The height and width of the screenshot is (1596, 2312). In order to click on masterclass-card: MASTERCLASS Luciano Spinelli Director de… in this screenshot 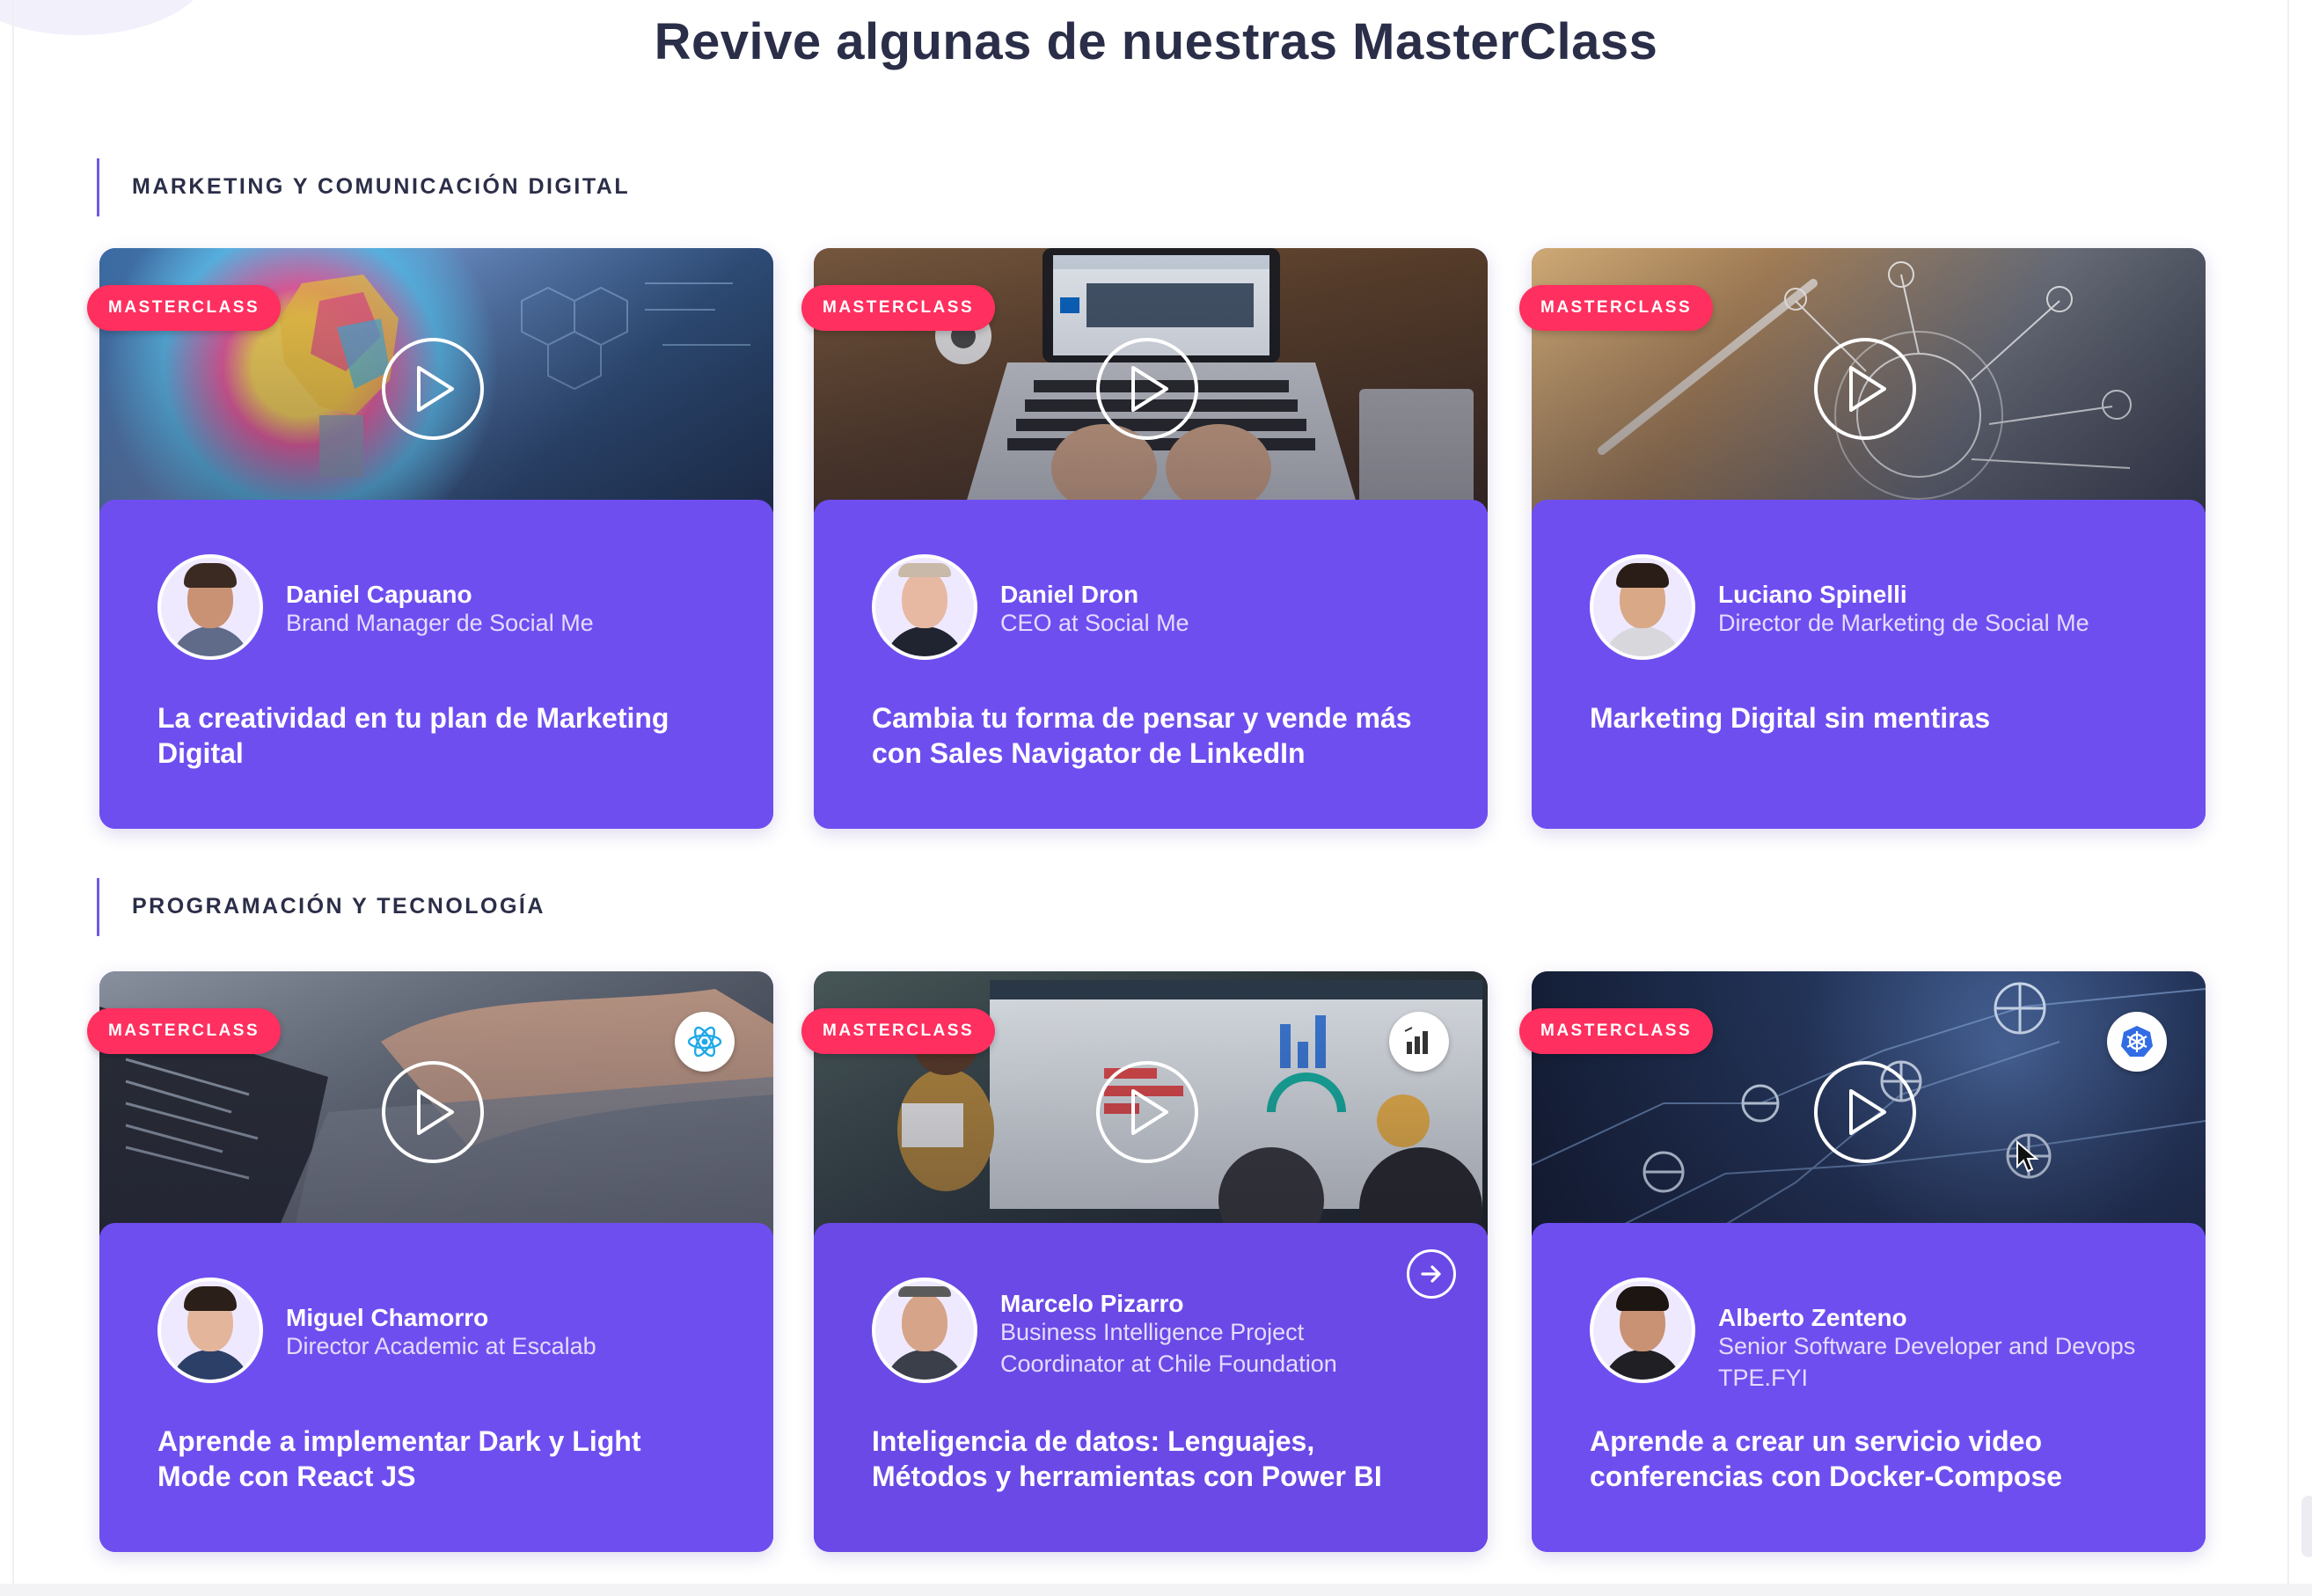, I will do `click(1862, 538)`.